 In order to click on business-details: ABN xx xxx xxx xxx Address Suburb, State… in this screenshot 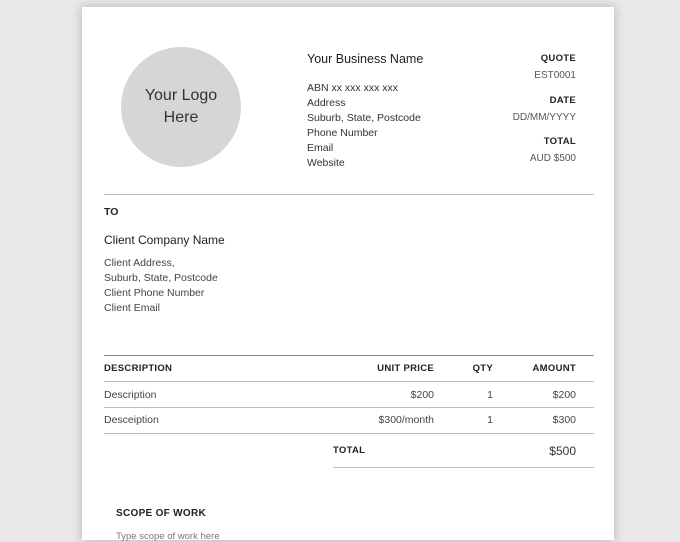, I will do `click(364, 126)`.